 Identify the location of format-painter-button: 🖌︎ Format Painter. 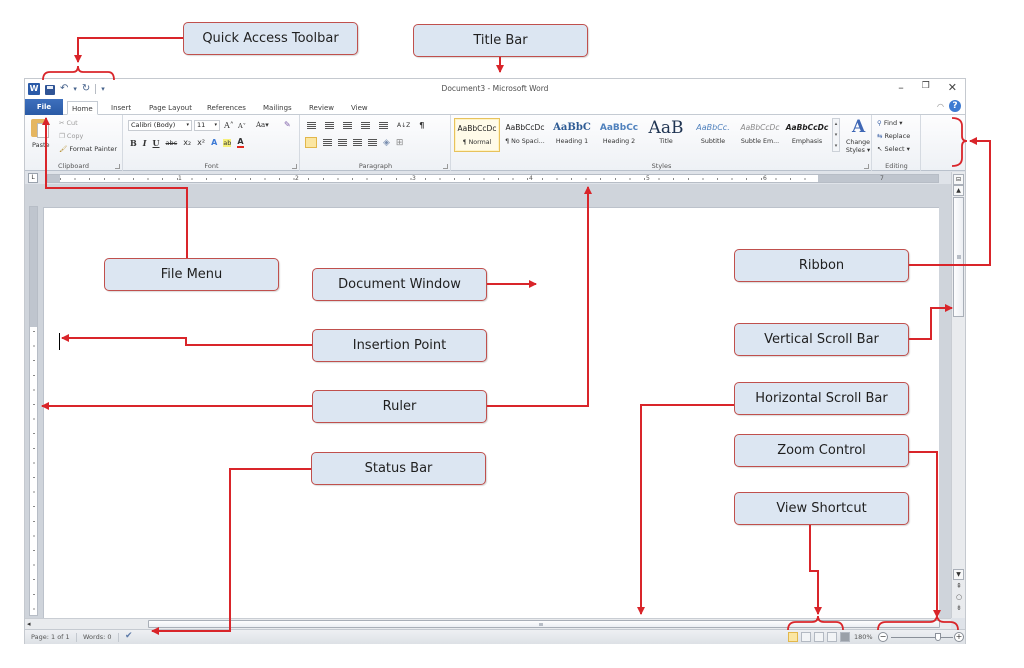
(88, 149).